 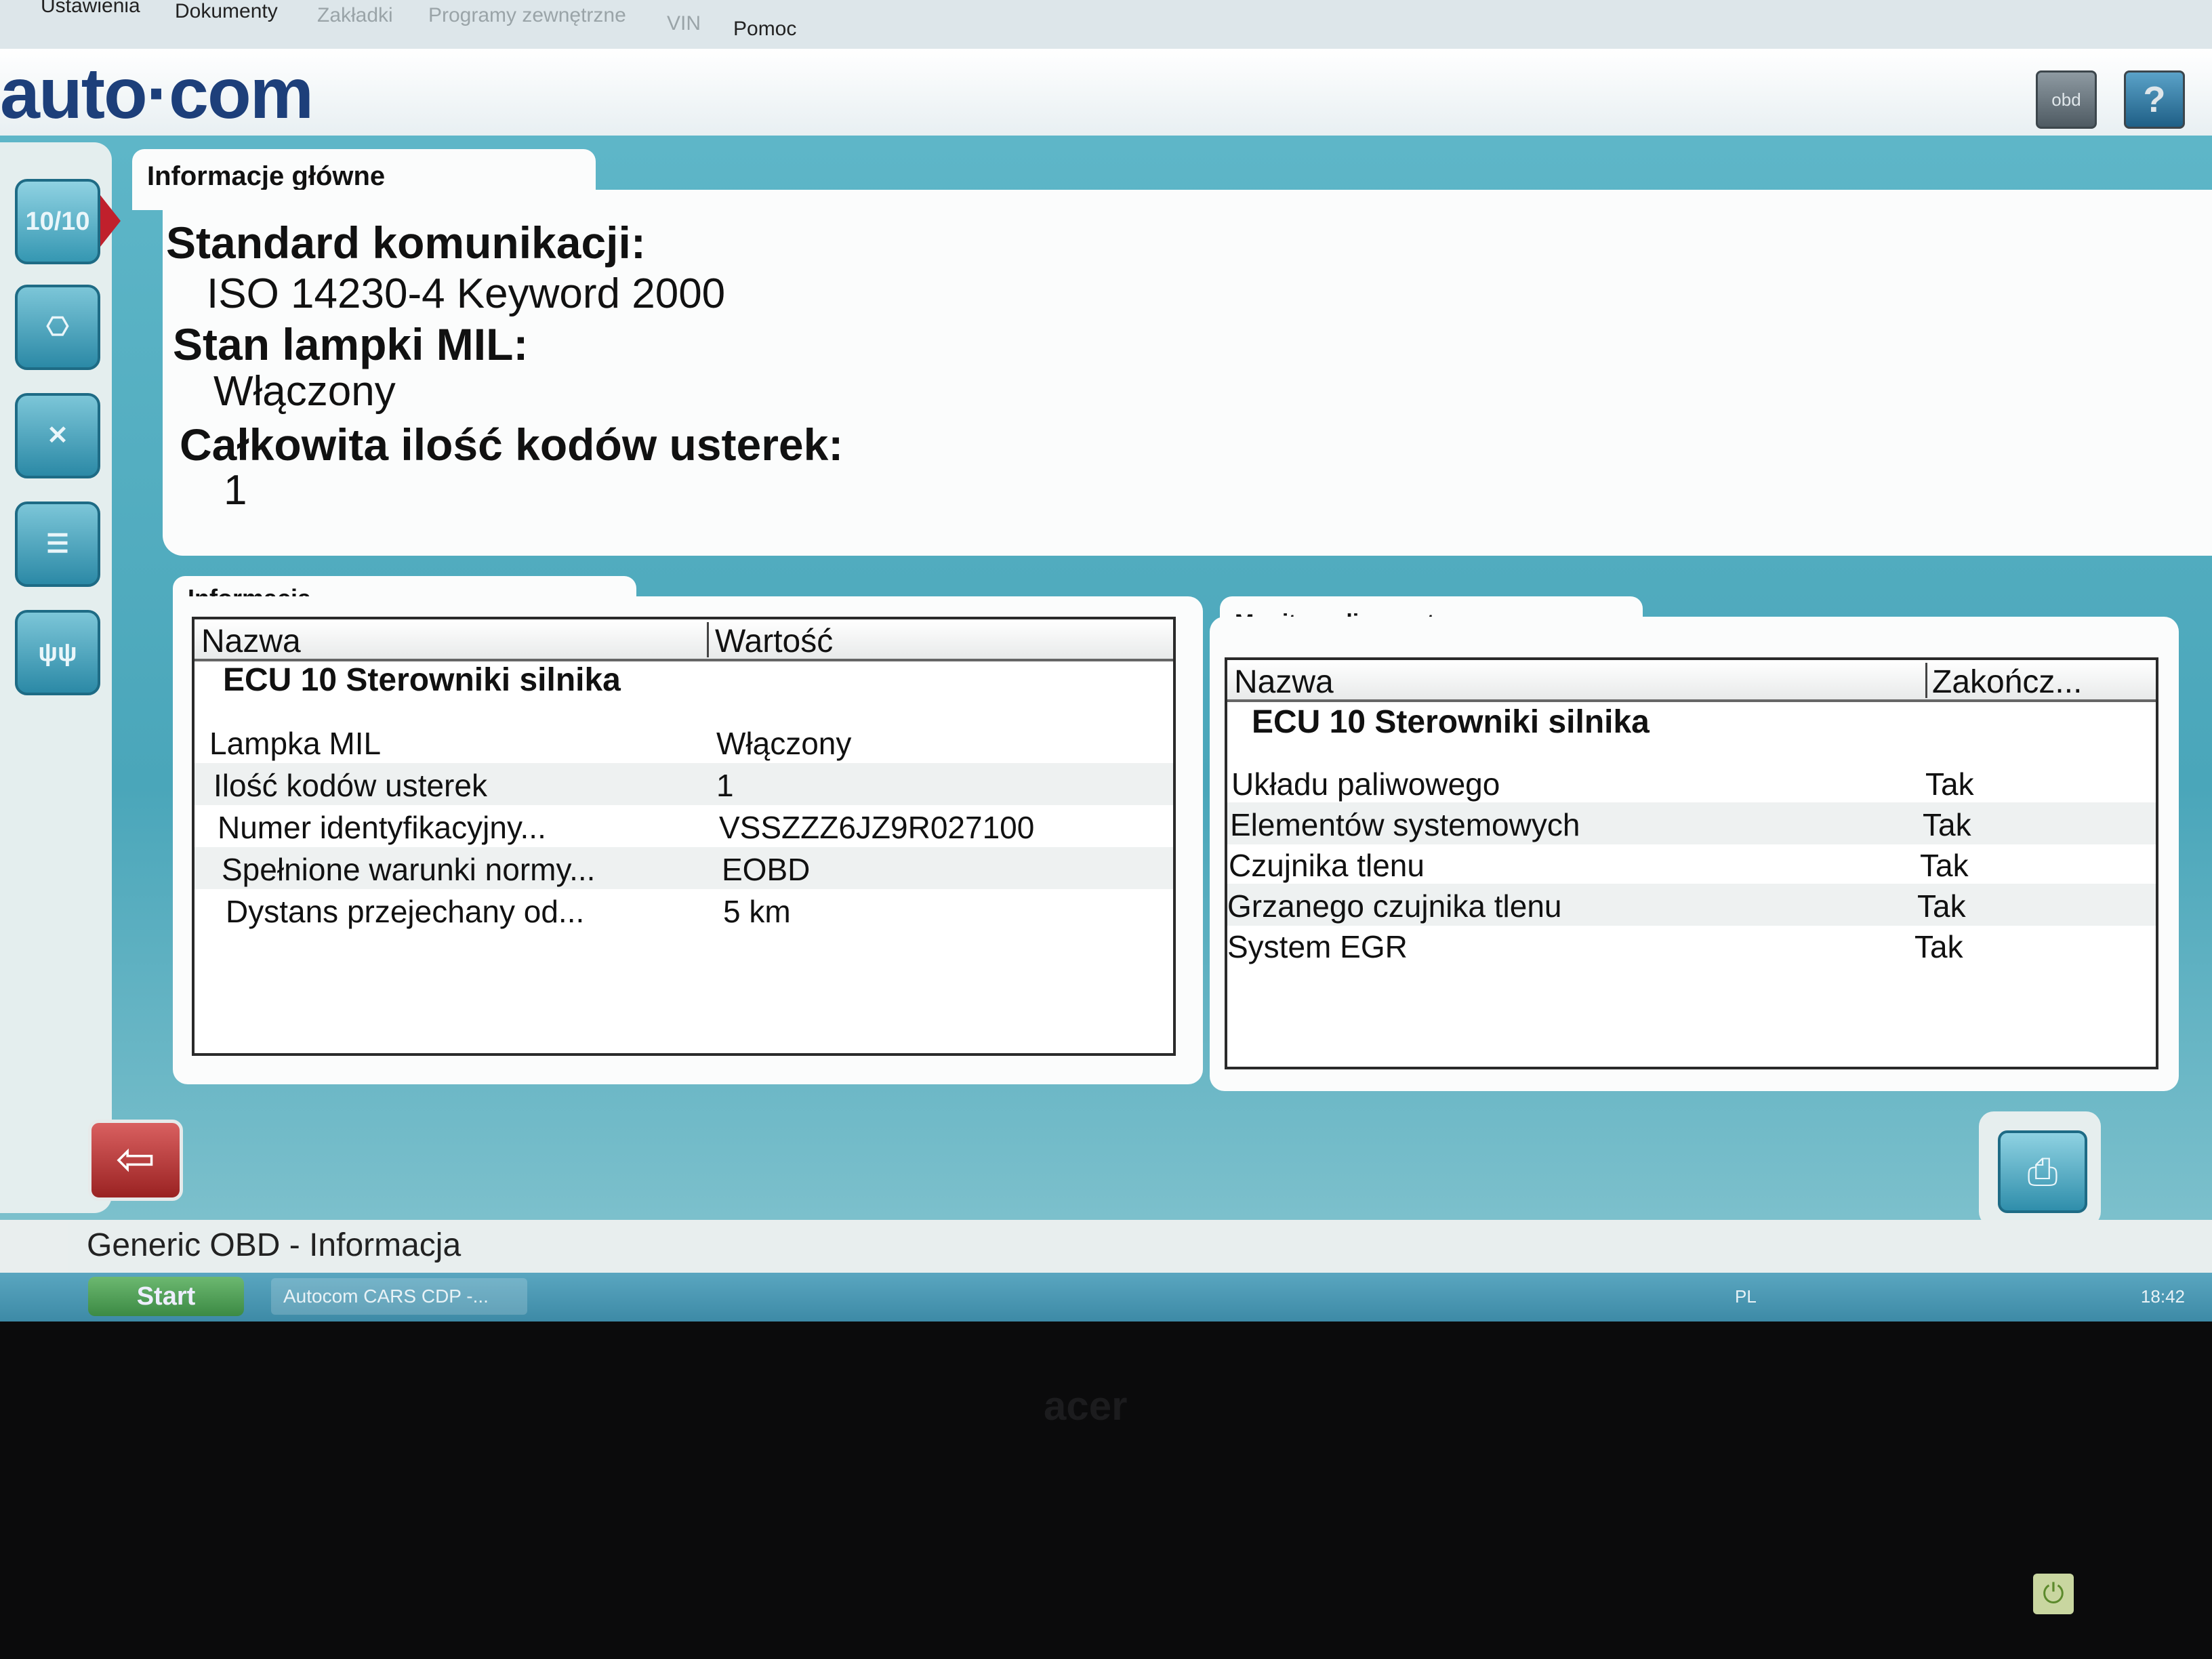 What do you see at coordinates (877, 827) in the screenshot?
I see `row-value: VSSZZZ6JZ9R027100` at bounding box center [877, 827].